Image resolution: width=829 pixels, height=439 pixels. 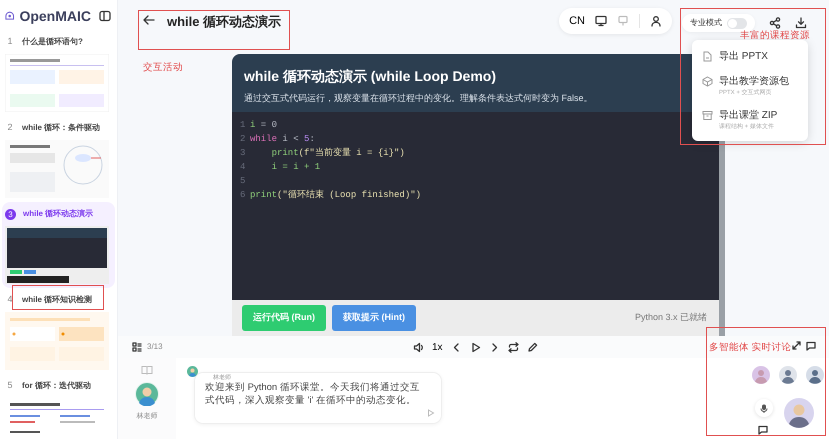 I want to click on repeat-icon, so click(x=513, y=347).